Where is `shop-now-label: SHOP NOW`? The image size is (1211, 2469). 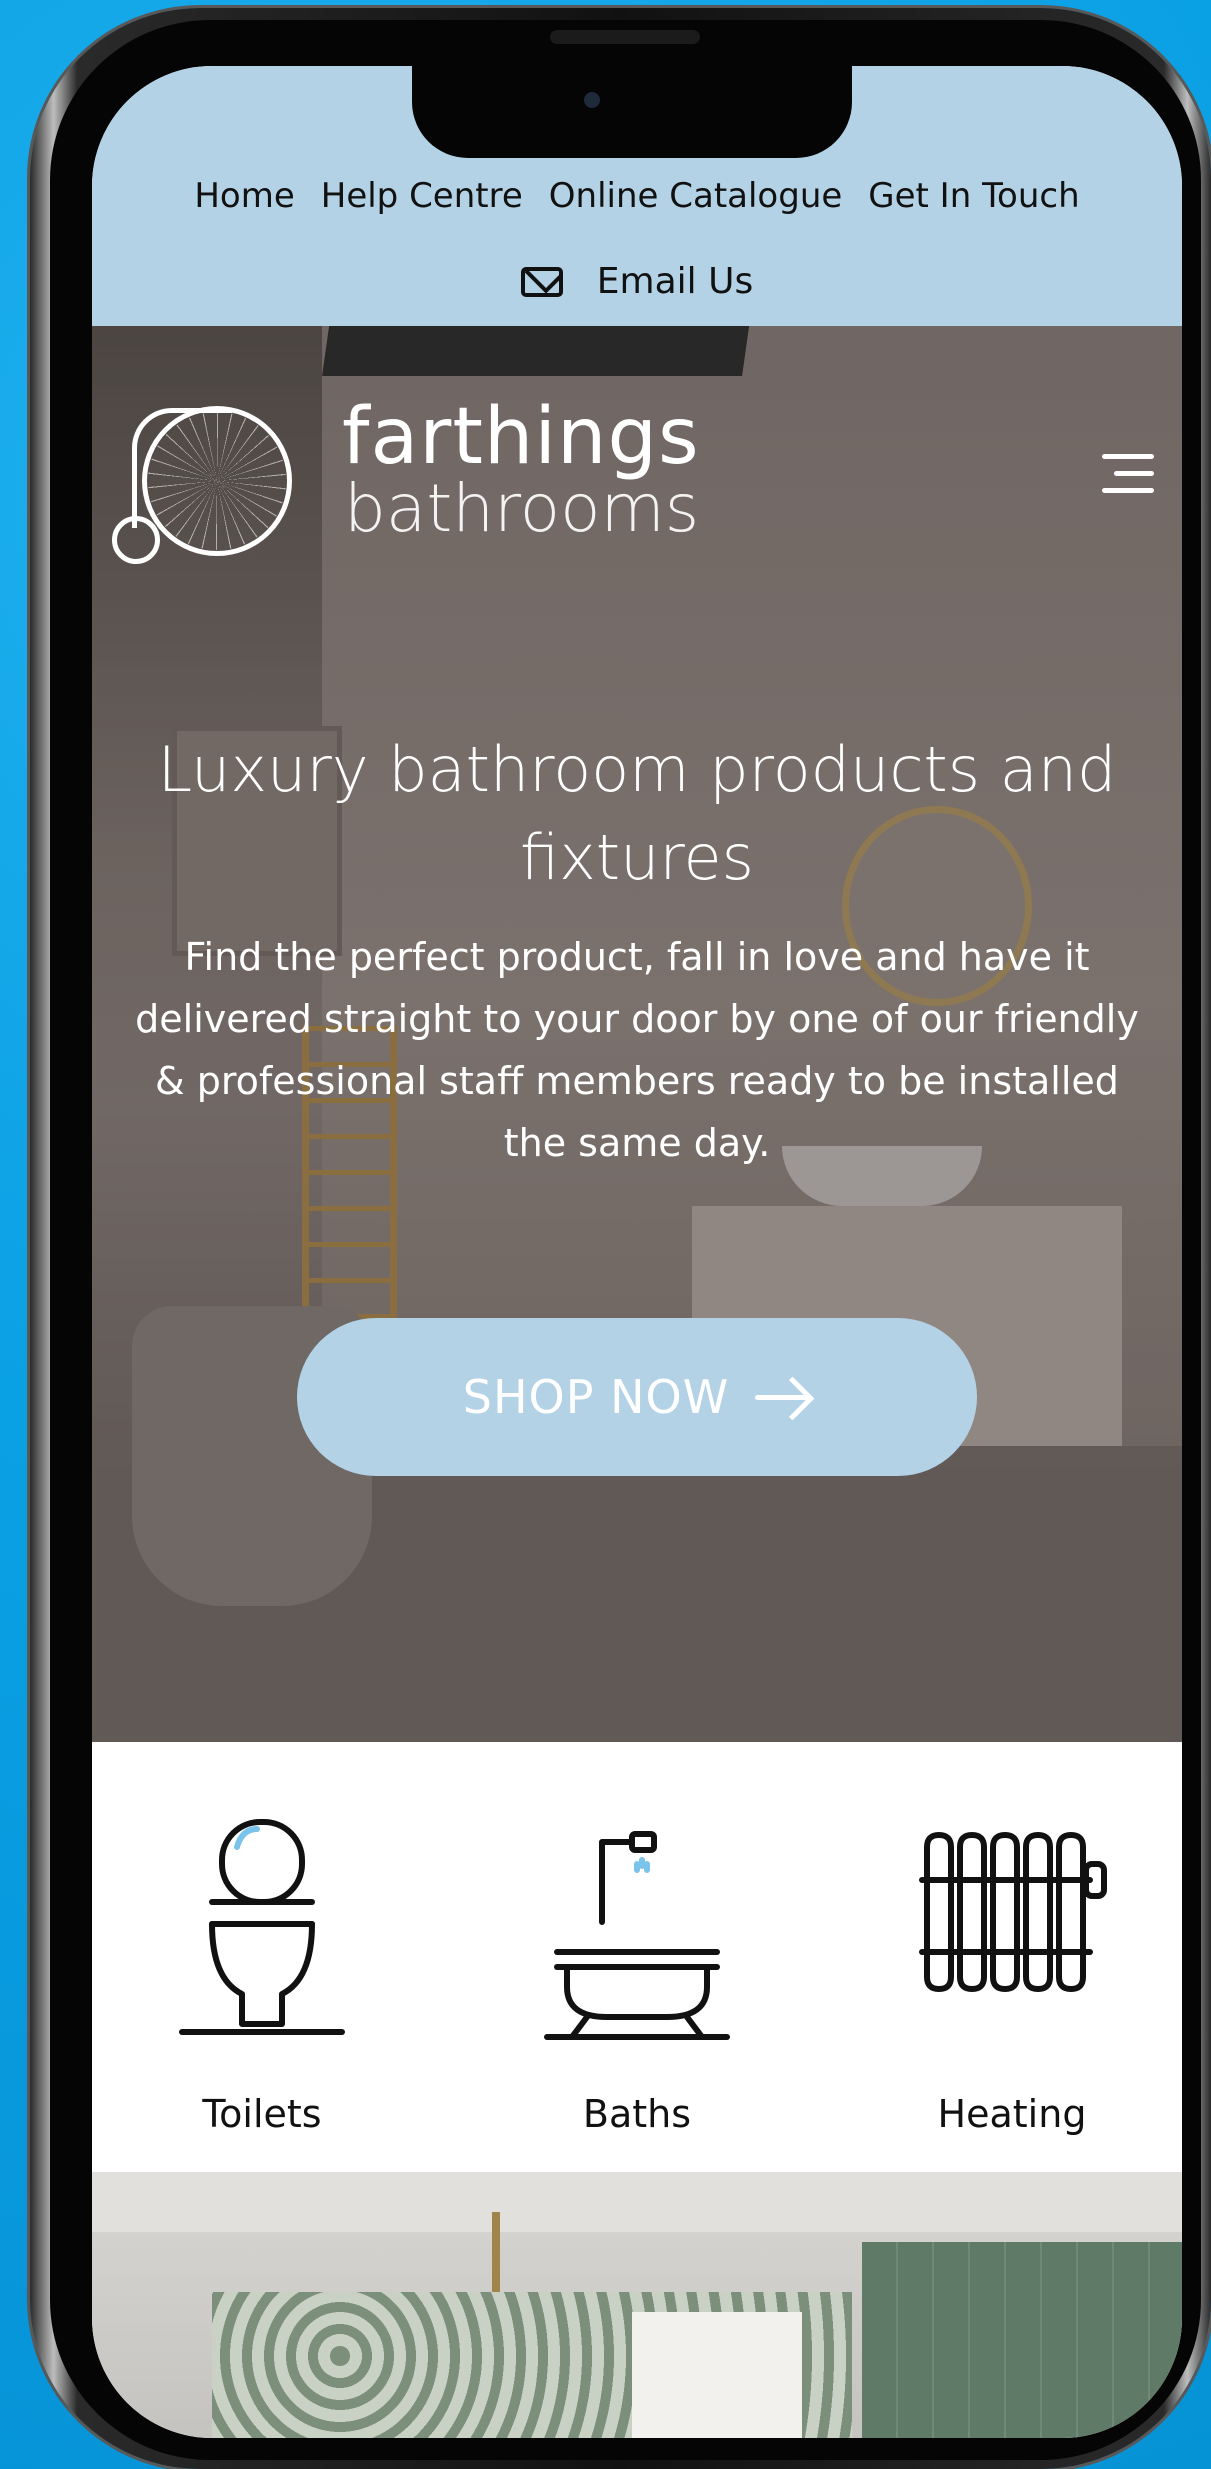
shop-now-label: SHOP NOW is located at coordinates (596, 1397).